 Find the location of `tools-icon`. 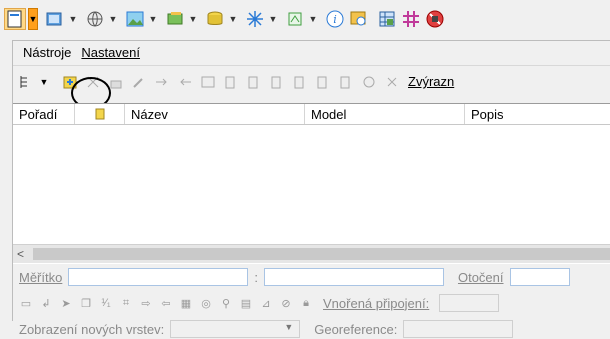

tools-icon is located at coordinates (295, 19).